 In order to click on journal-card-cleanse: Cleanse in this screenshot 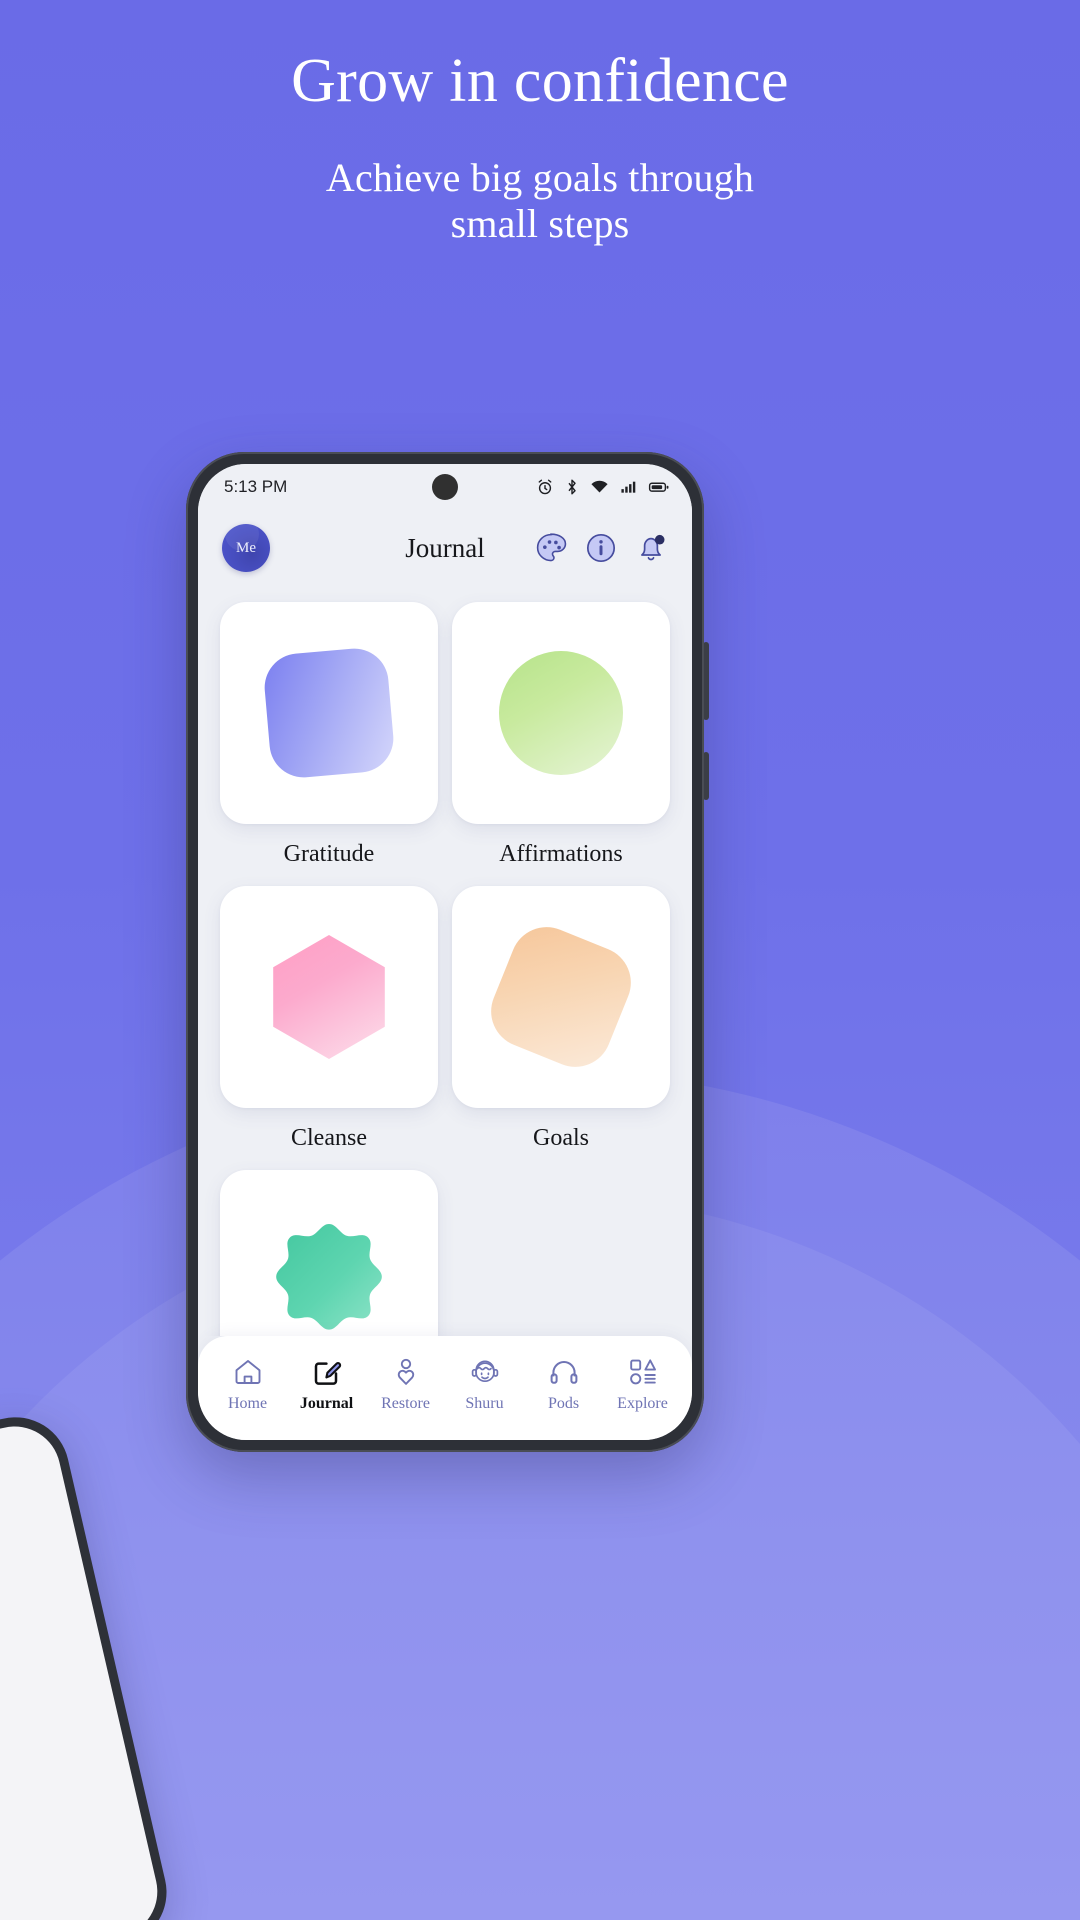, I will do `click(329, 1019)`.